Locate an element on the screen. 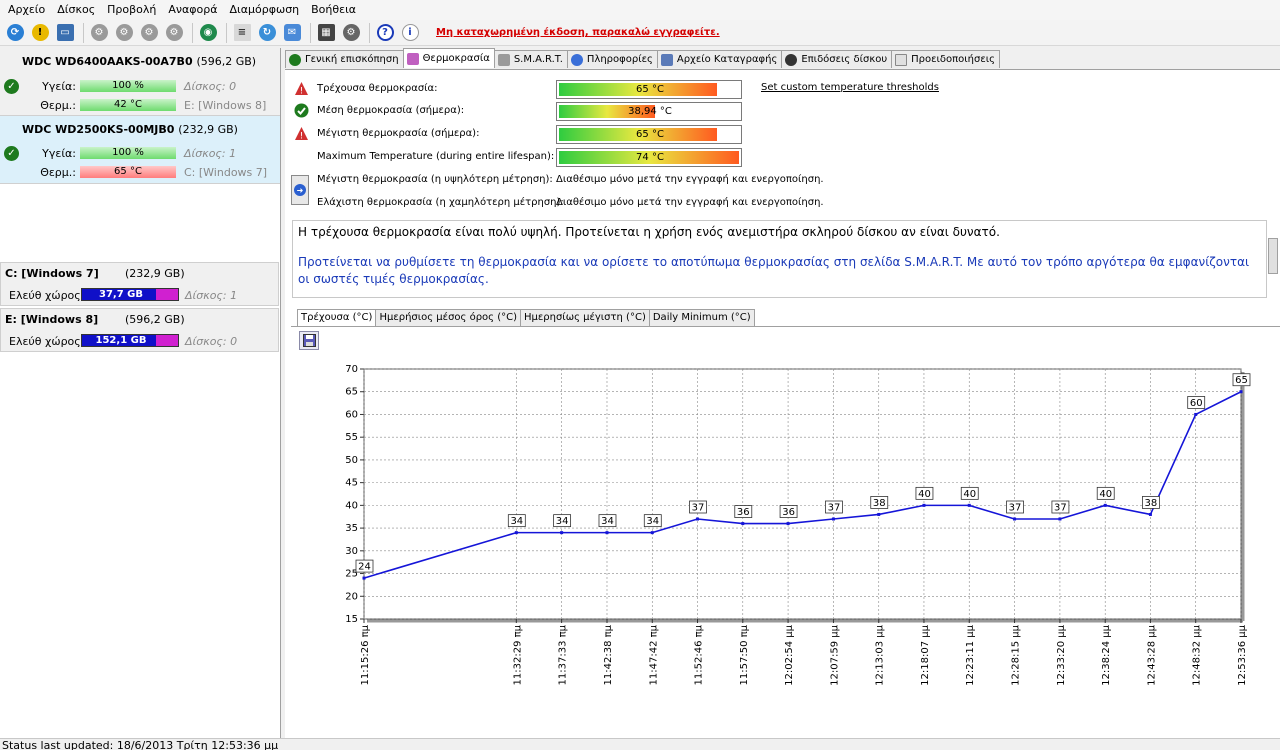 The image size is (1280, 750). data-label: 38 is located at coordinates (879, 503).